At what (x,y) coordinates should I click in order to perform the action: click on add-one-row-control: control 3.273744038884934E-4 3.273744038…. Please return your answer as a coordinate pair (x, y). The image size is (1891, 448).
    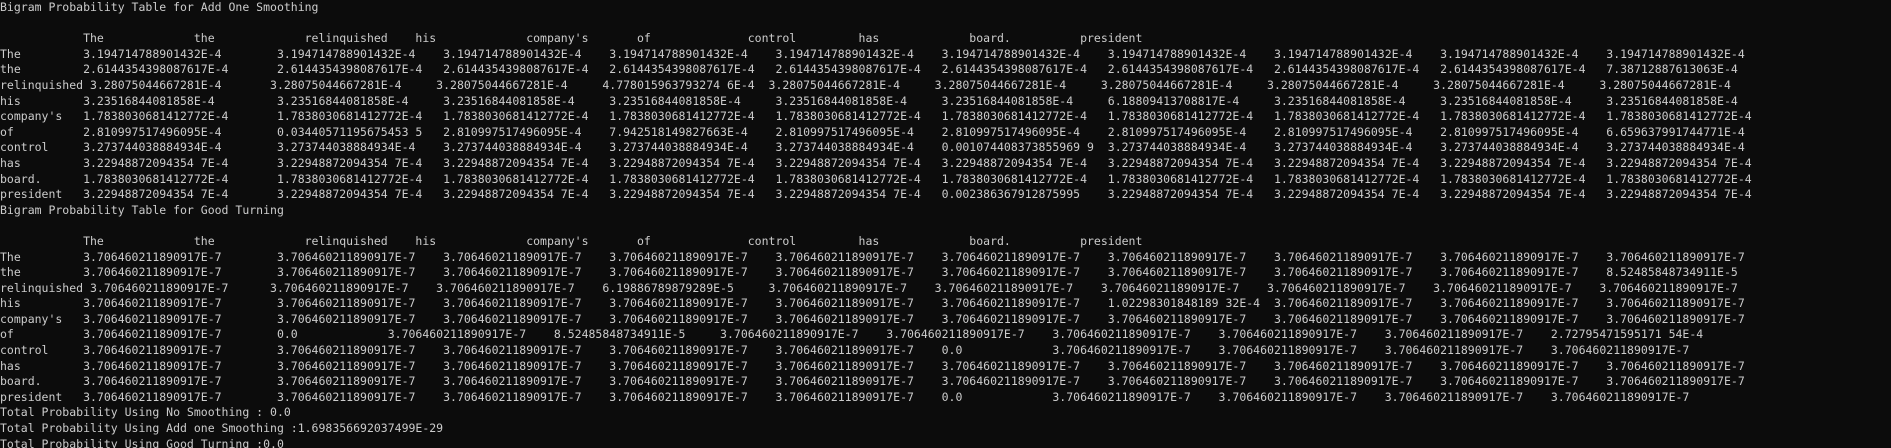
    Looking at the image, I should click on (872, 147).